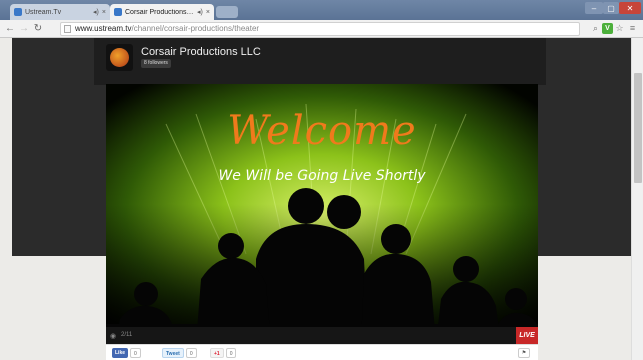  What do you see at coordinates (156, 63) in the screenshot?
I see `followers-badge: 8 followers` at bounding box center [156, 63].